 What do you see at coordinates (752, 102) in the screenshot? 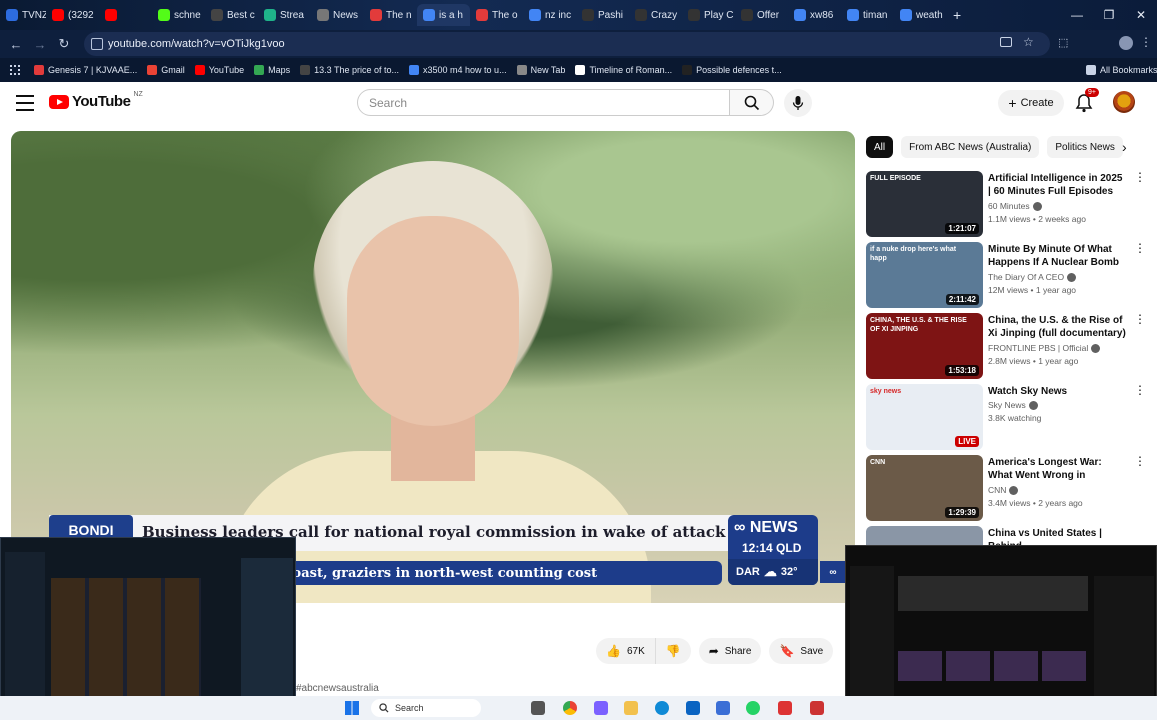
I see `search-button` at bounding box center [752, 102].